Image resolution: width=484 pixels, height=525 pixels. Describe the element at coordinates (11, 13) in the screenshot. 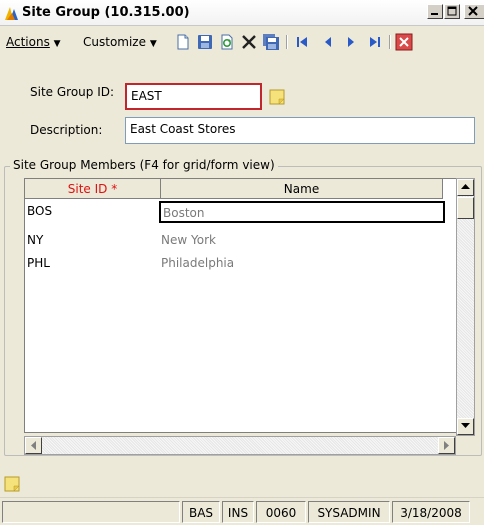

I see `app-logo-icon` at that location.